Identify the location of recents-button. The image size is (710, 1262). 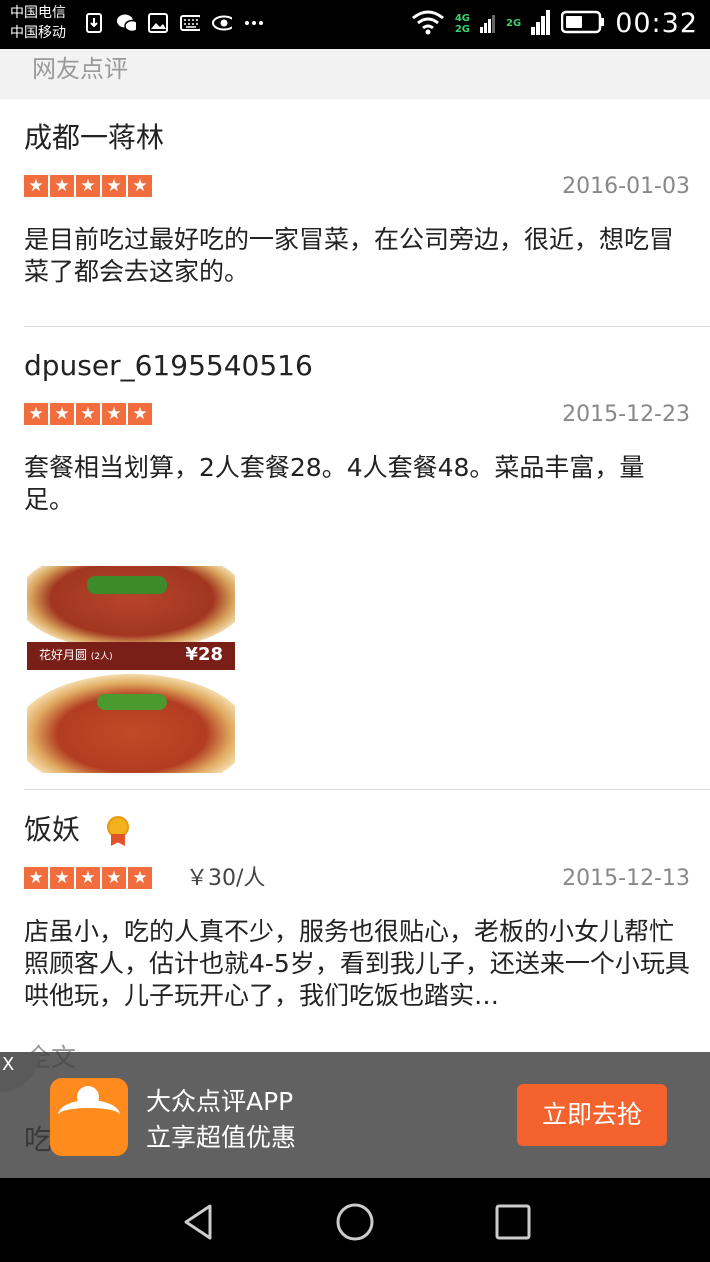
(513, 1222).